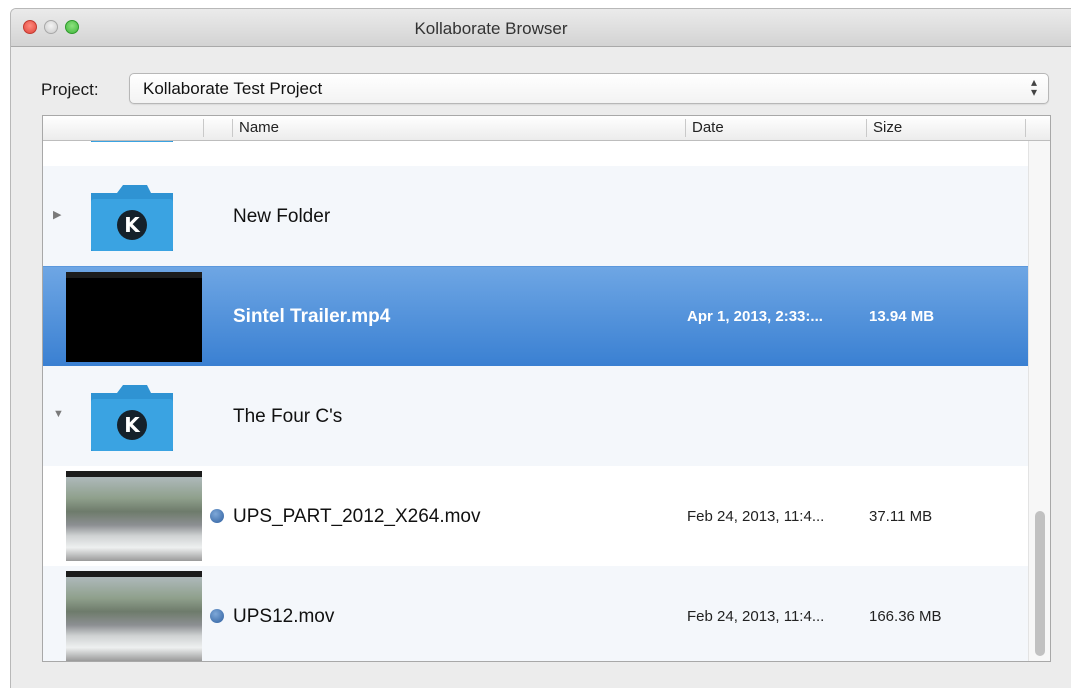 The height and width of the screenshot is (688, 1071). What do you see at coordinates (357, 516) in the screenshot?
I see `row-name: UPS_PART_2012_X264.mov` at bounding box center [357, 516].